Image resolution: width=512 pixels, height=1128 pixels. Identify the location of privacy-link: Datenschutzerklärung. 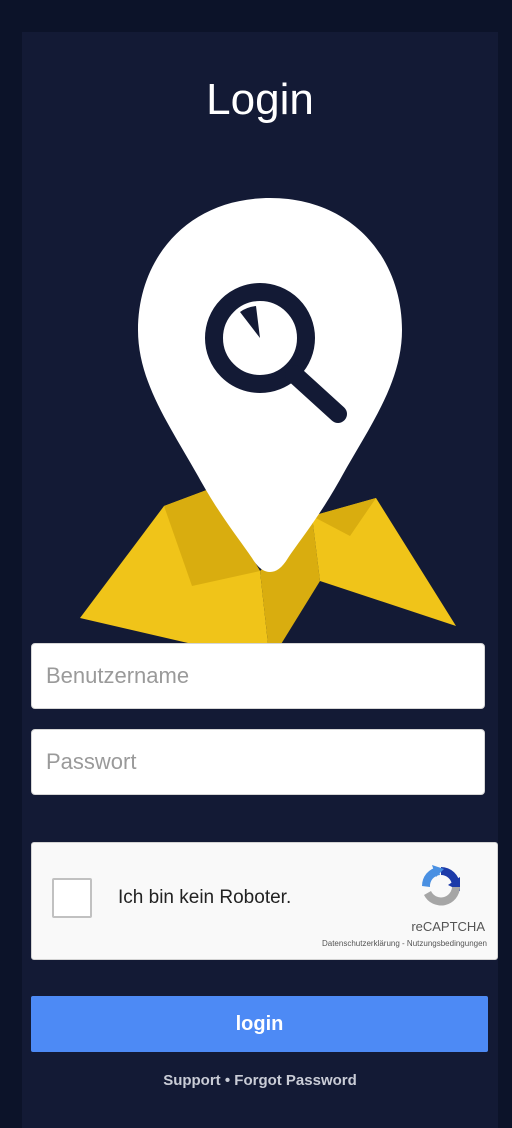
(361, 943).